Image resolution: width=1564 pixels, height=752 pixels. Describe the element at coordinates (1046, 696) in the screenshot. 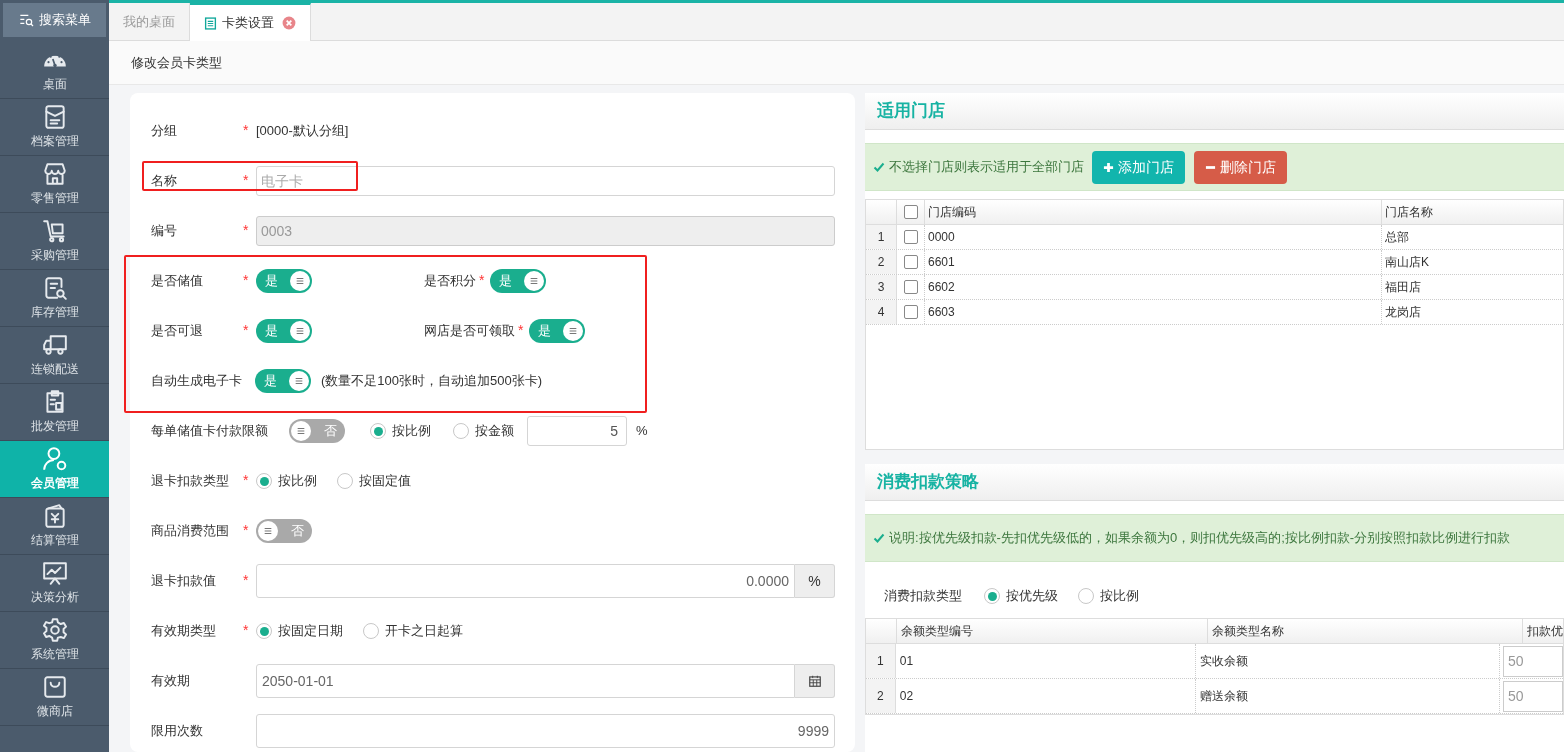

I see `table-cell: 02` at that location.